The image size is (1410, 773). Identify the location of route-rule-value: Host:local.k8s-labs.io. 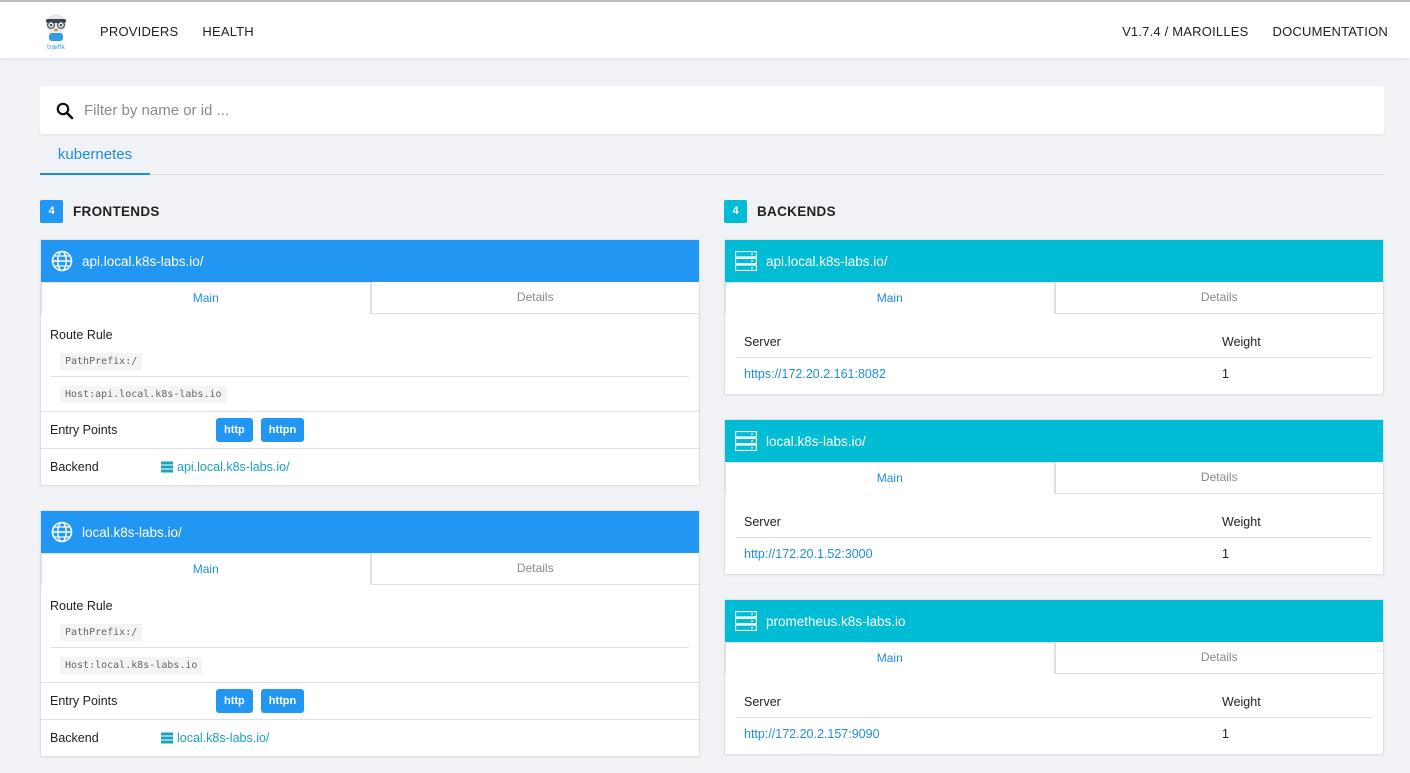
(131, 665).